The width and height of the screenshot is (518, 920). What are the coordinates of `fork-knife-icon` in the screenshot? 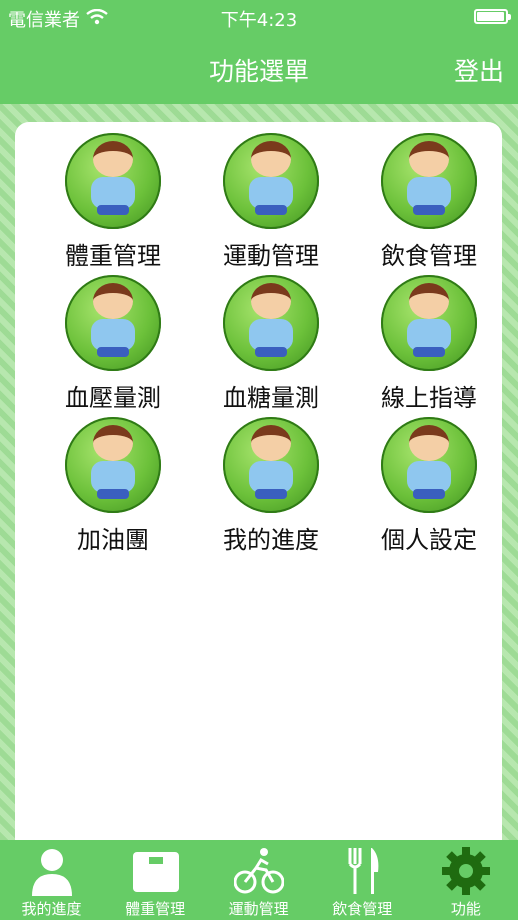 It's located at (363, 871).